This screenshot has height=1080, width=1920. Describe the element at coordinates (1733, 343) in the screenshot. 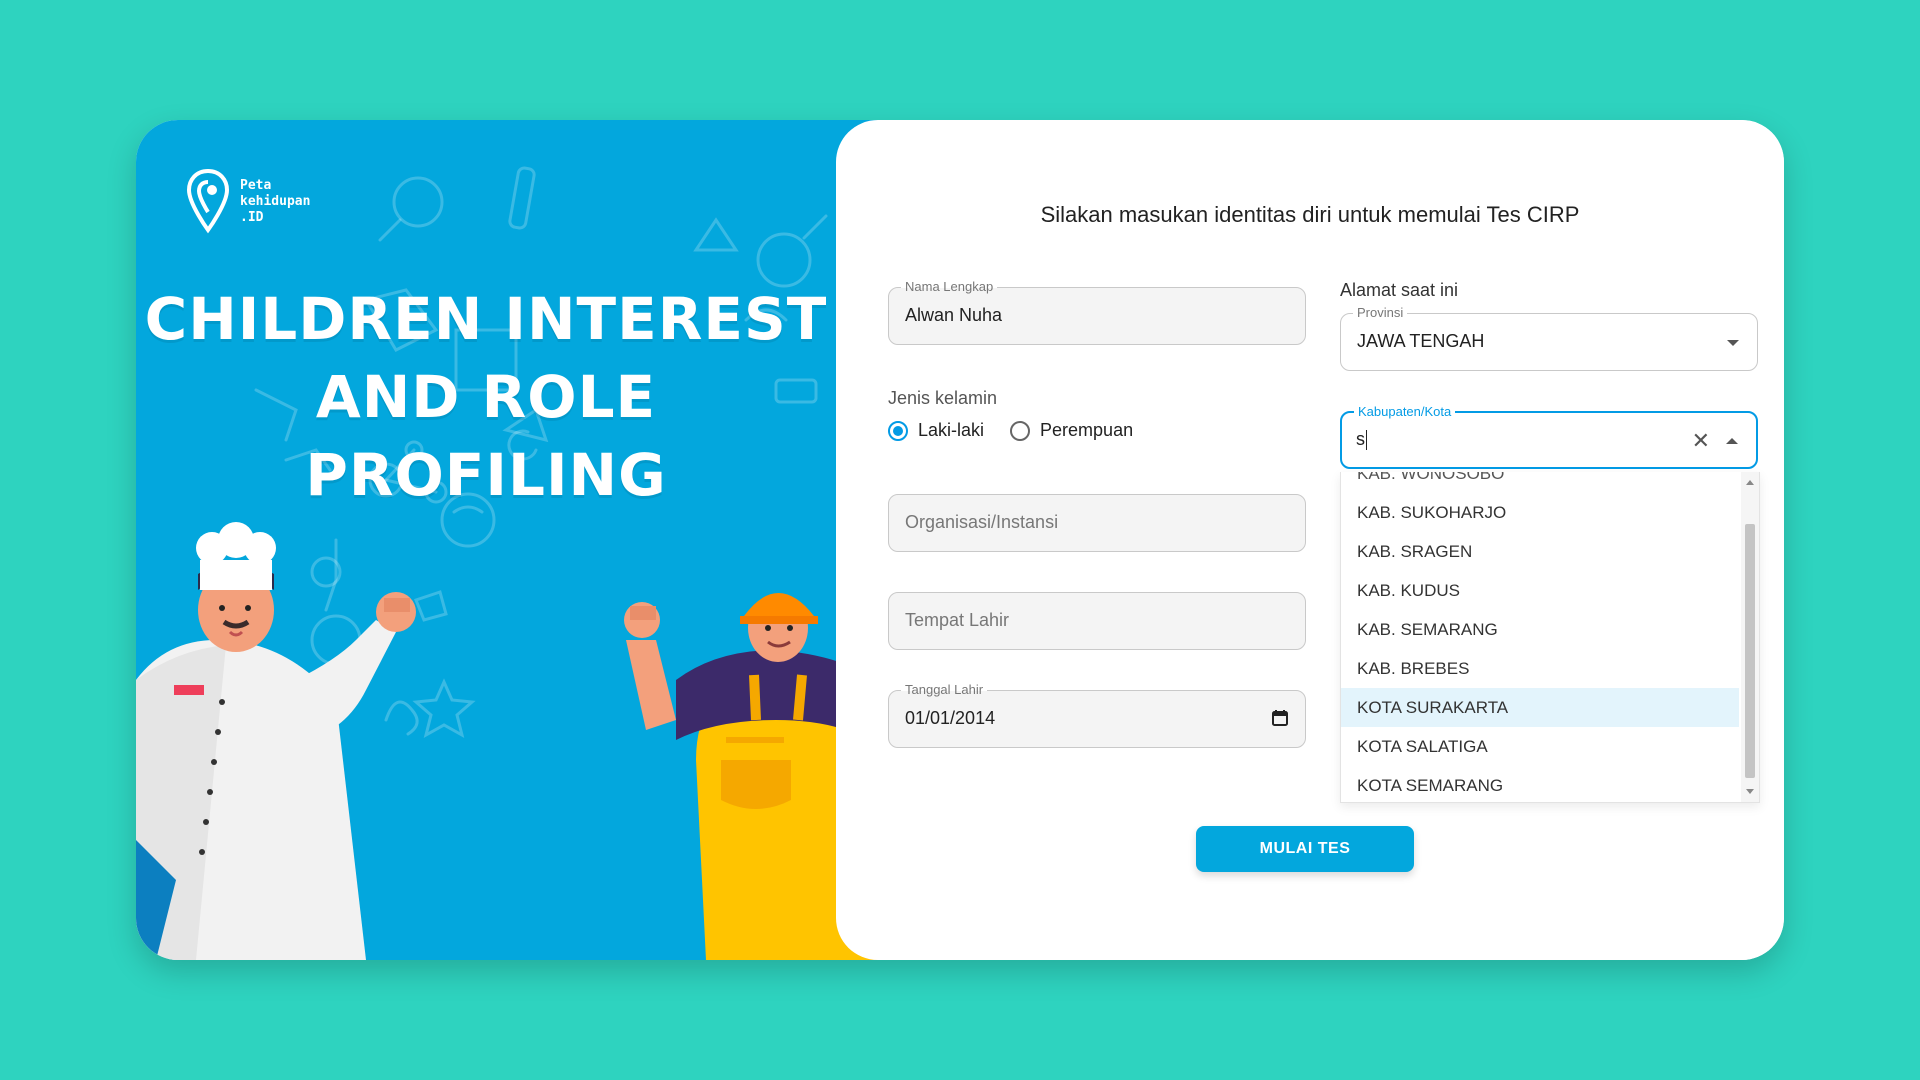

I see `chevron-down-icon` at that location.